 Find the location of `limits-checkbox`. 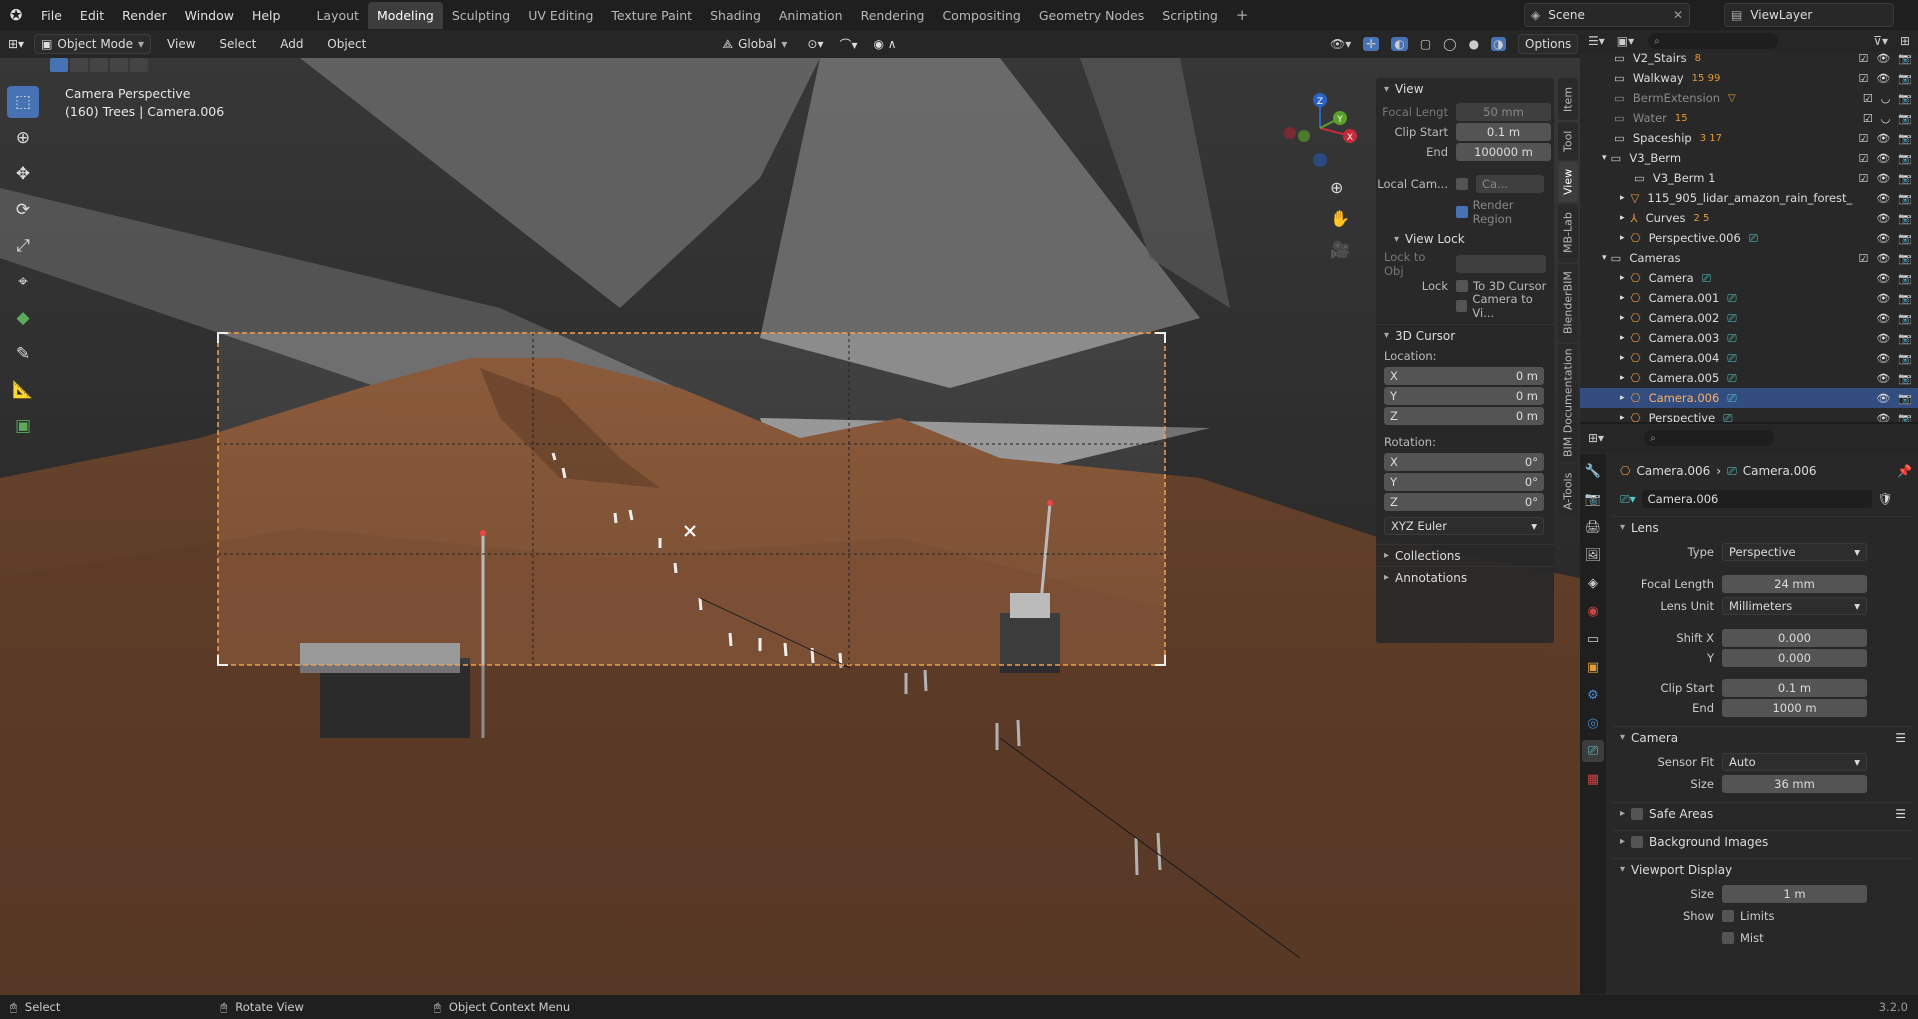

limits-checkbox is located at coordinates (1728, 916).